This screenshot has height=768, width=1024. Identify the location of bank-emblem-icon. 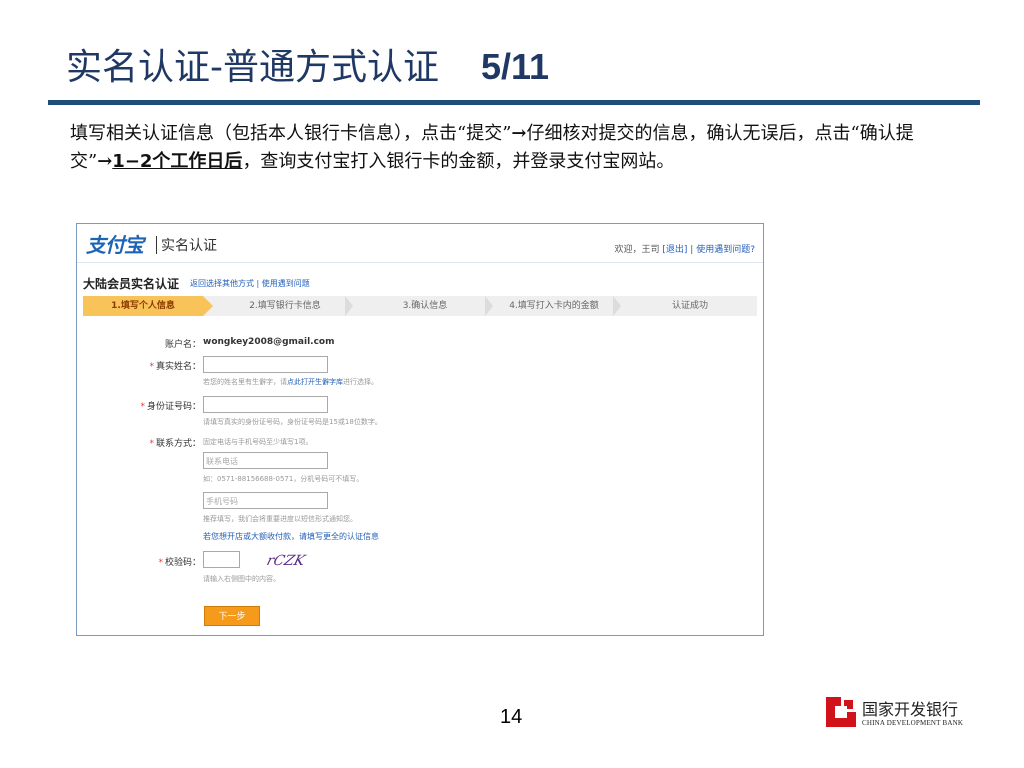
(841, 712).